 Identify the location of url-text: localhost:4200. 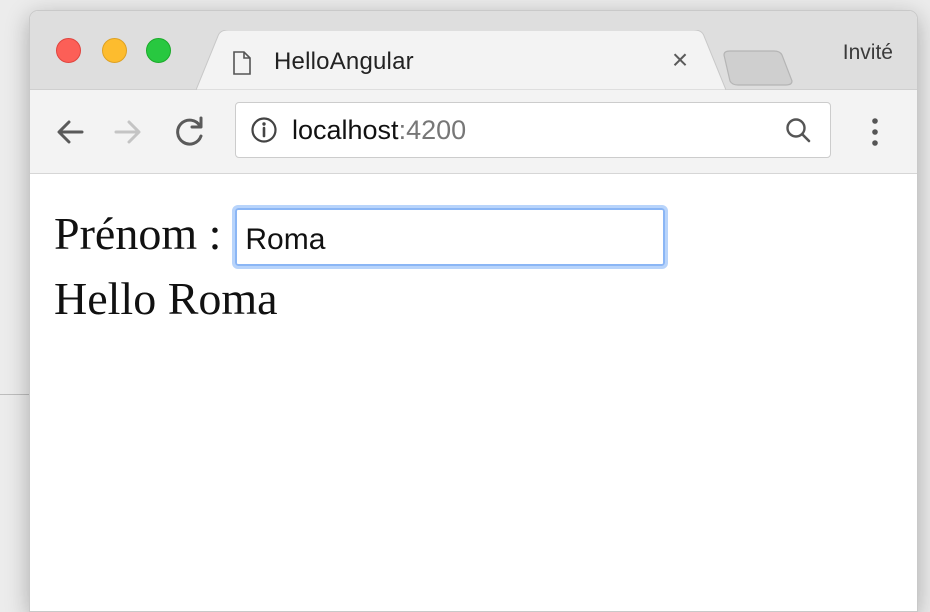
(379, 130).